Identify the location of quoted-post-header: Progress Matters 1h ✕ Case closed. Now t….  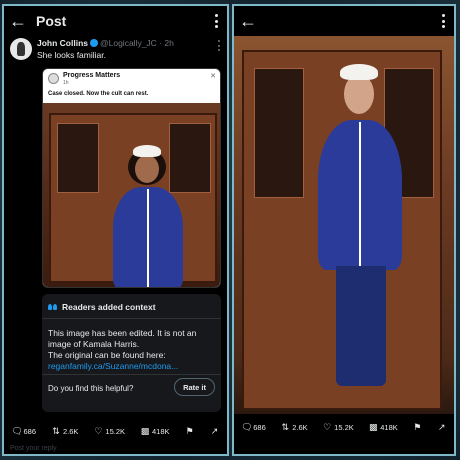
(131, 86).